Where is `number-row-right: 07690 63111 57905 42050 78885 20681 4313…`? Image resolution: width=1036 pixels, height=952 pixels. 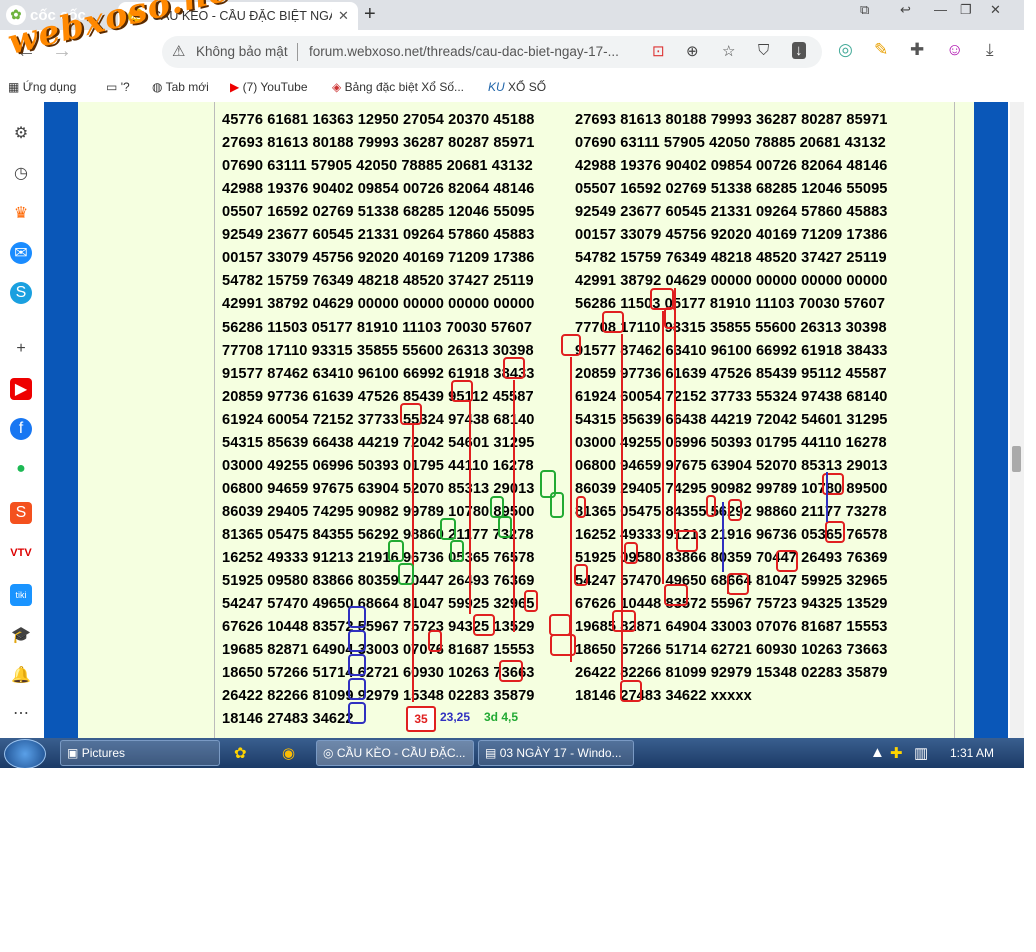 number-row-right: 07690 63111 57905 42050 78885 20681 4313… is located at coordinates (730, 143).